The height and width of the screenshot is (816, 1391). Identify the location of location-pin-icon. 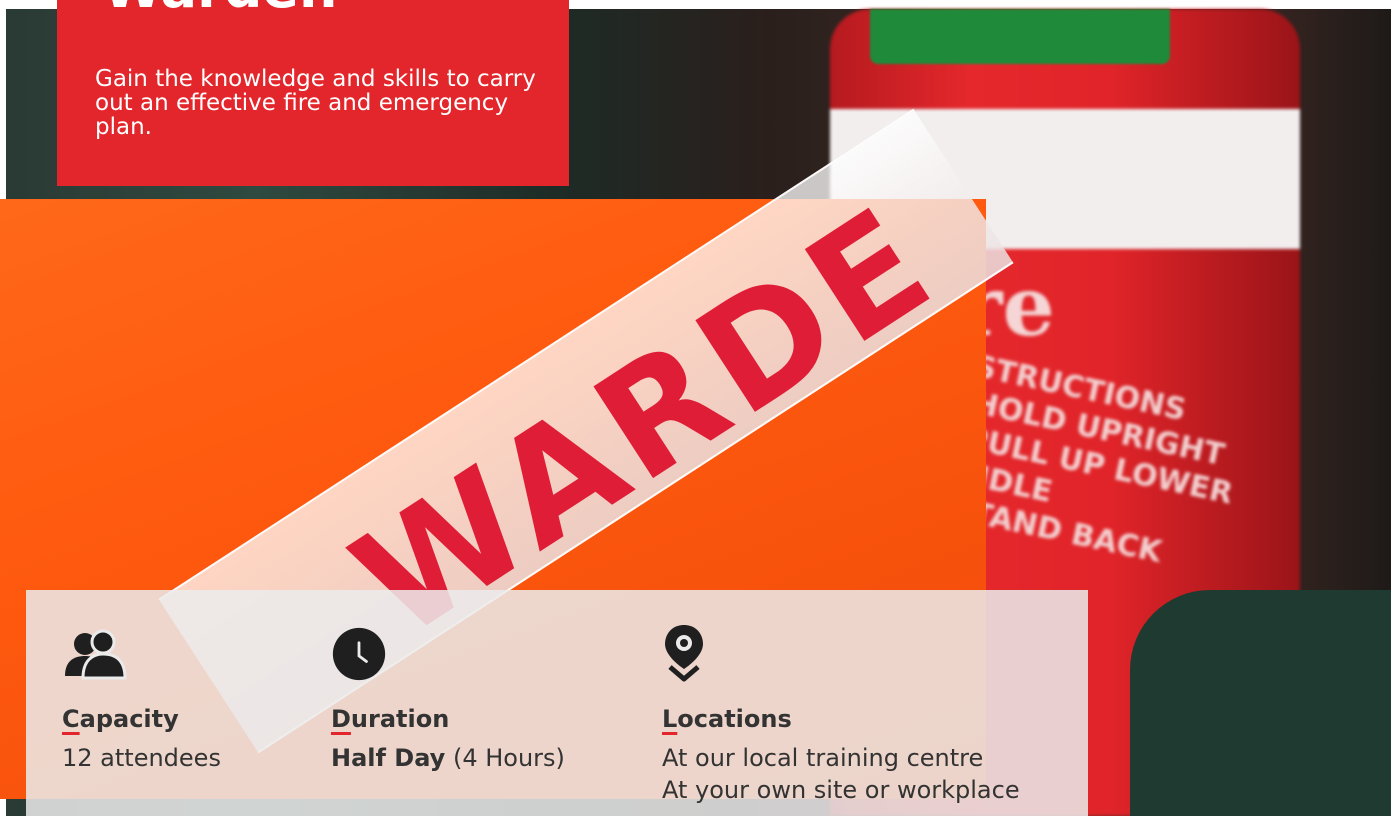
(684, 653).